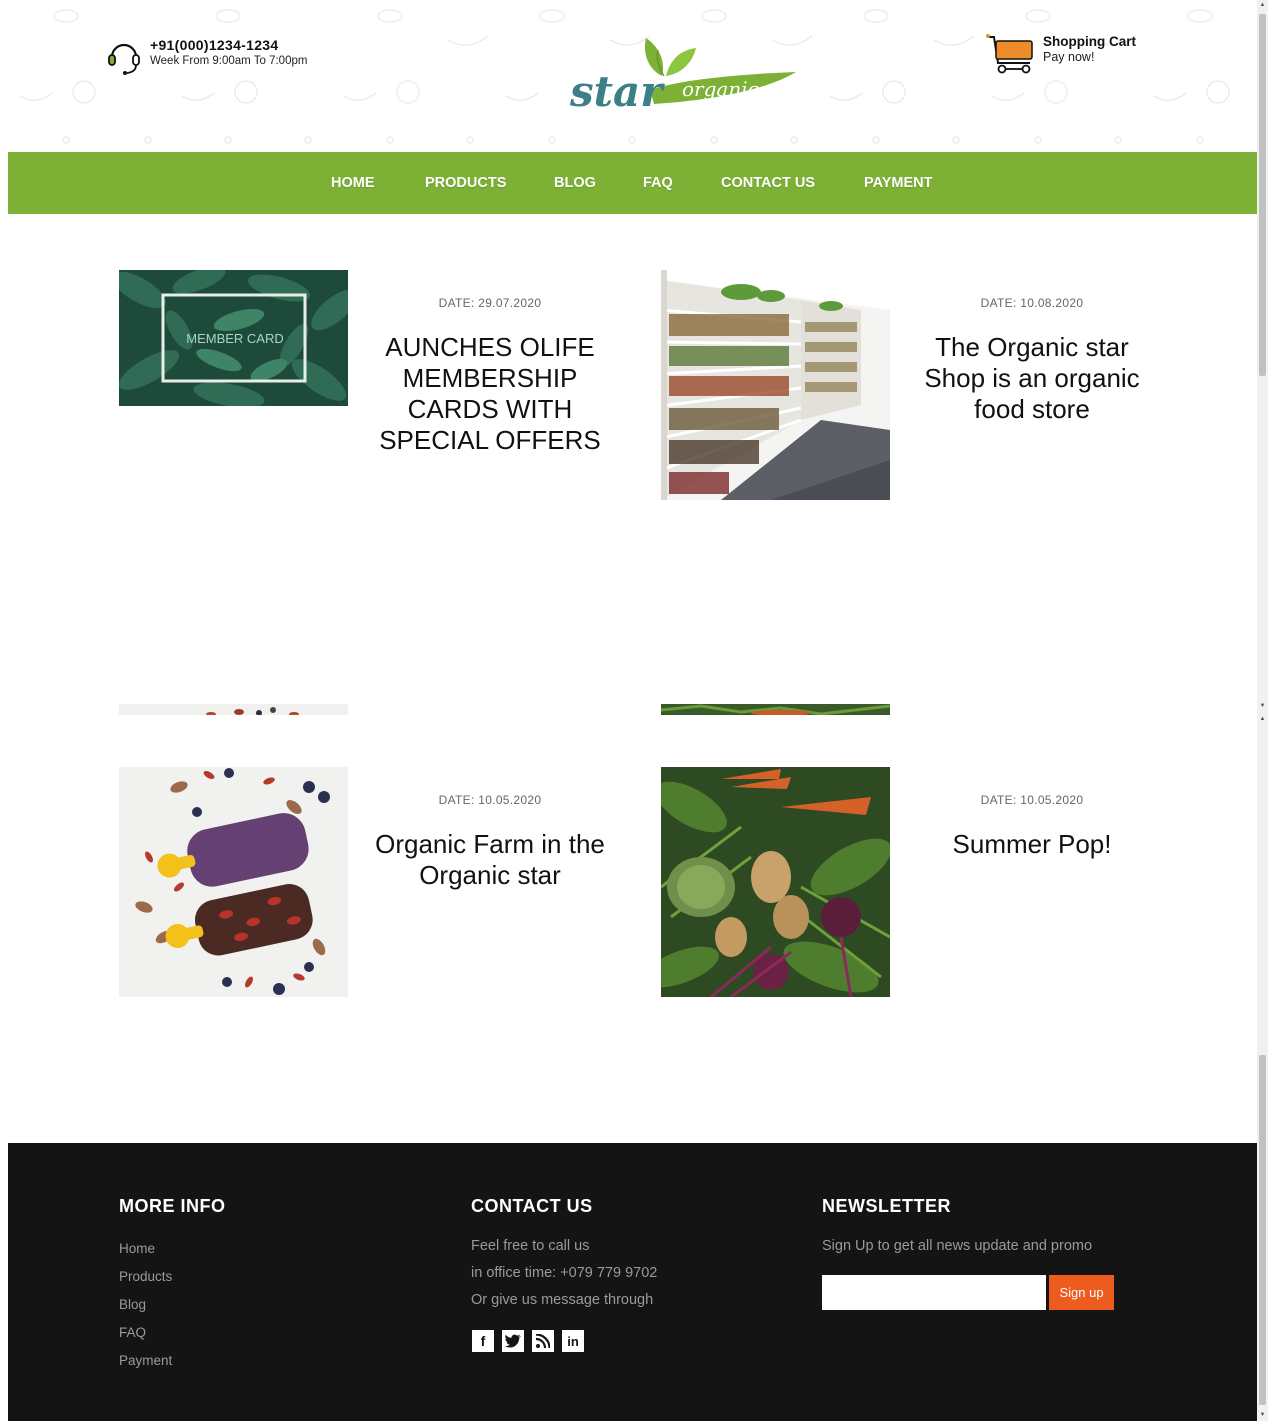 This screenshot has width=1268, height=1421. What do you see at coordinates (720, 89) in the screenshot?
I see `logo-word-organic: organic` at bounding box center [720, 89].